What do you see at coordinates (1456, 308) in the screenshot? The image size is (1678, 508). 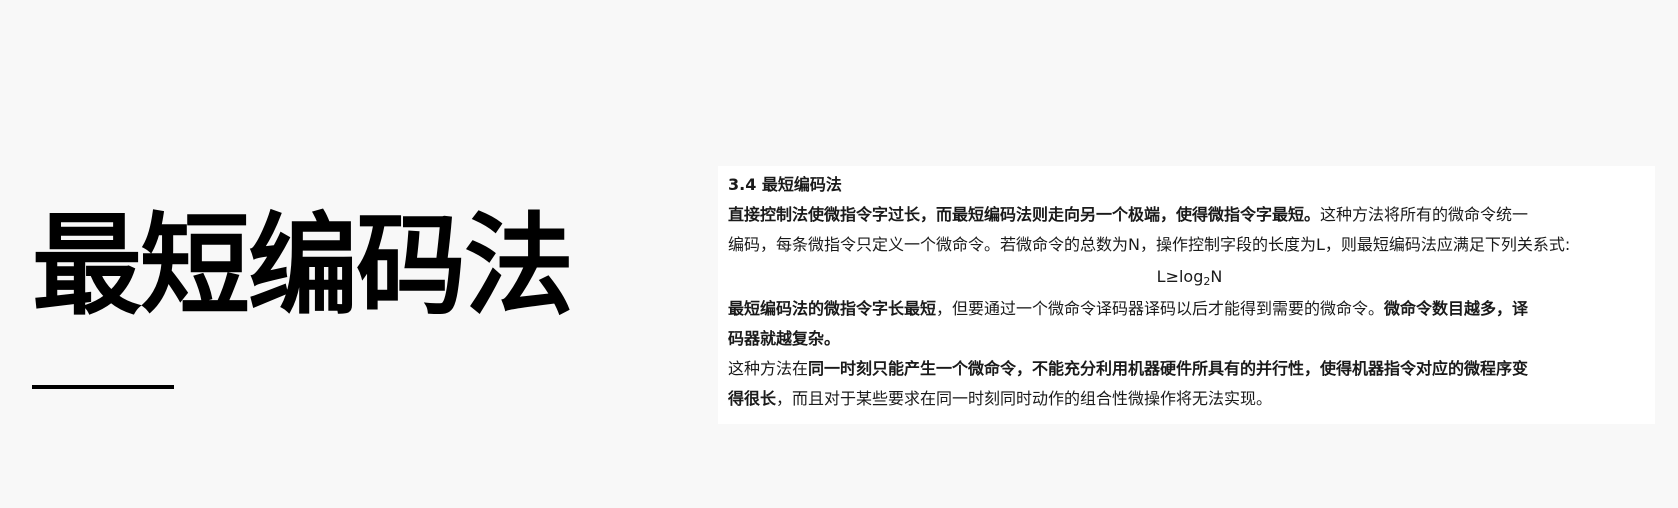 I see `paragraph-2-bold-text-2: 微命令数目越多，译` at bounding box center [1456, 308].